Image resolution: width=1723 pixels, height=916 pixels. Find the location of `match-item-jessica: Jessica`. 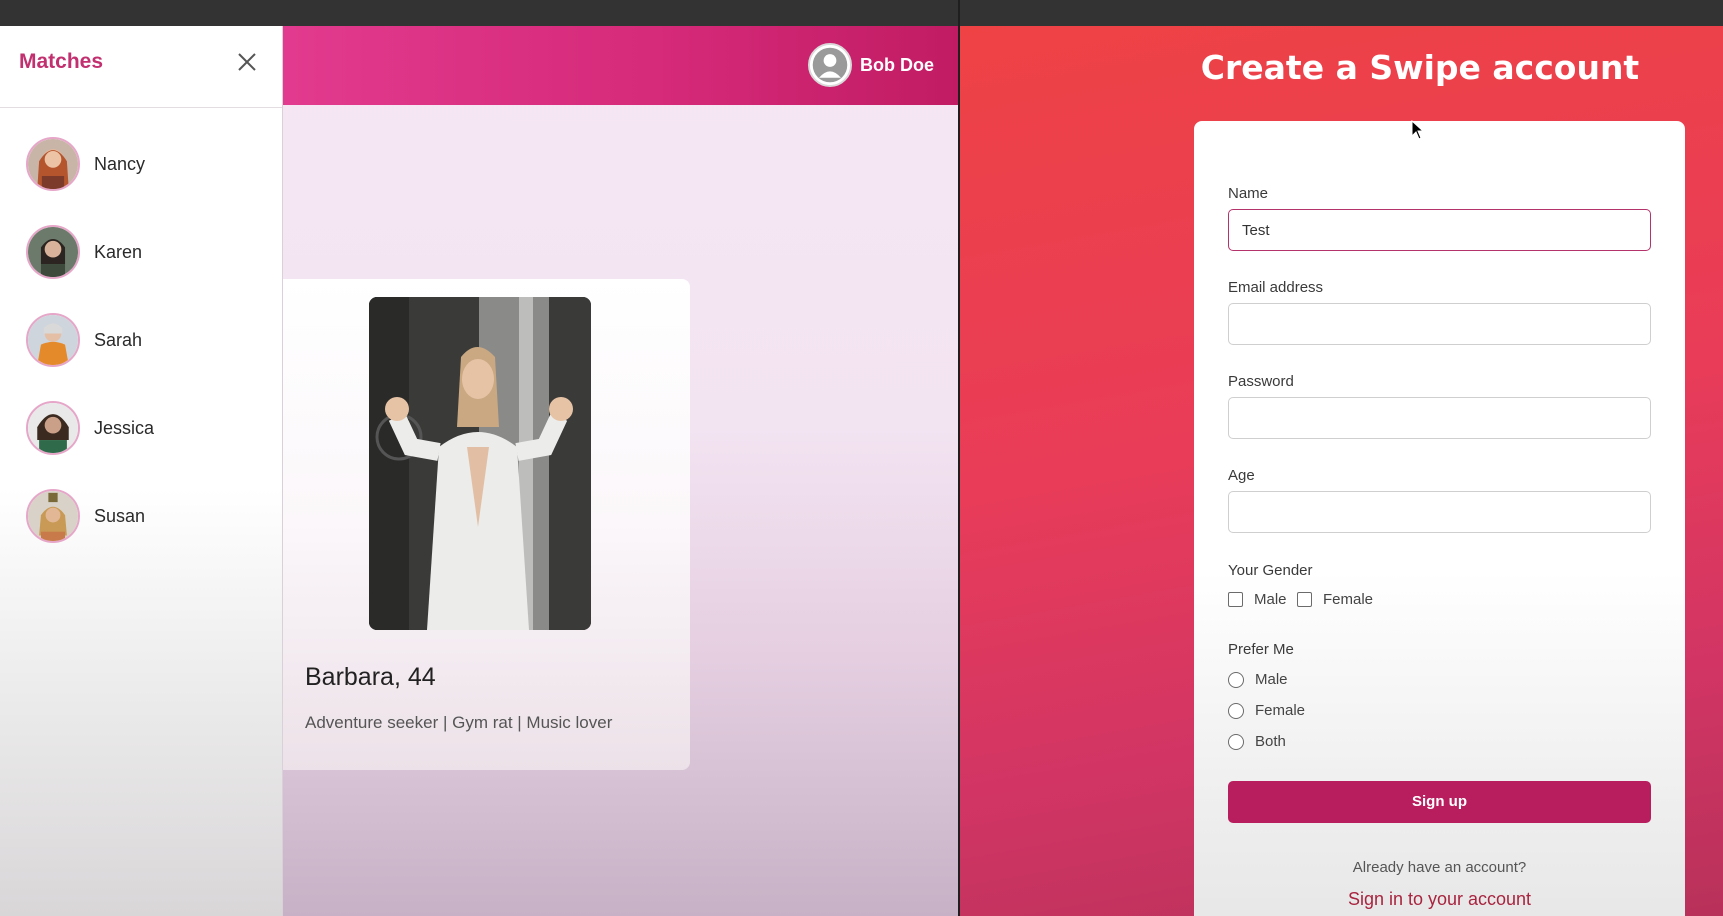

match-item-jessica: Jessica is located at coordinates (146, 428).